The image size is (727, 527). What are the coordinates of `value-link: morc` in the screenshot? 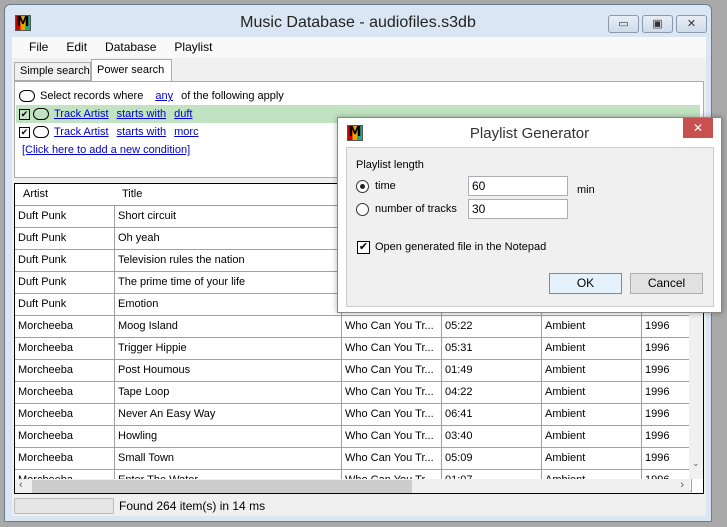 It's located at (186, 132).